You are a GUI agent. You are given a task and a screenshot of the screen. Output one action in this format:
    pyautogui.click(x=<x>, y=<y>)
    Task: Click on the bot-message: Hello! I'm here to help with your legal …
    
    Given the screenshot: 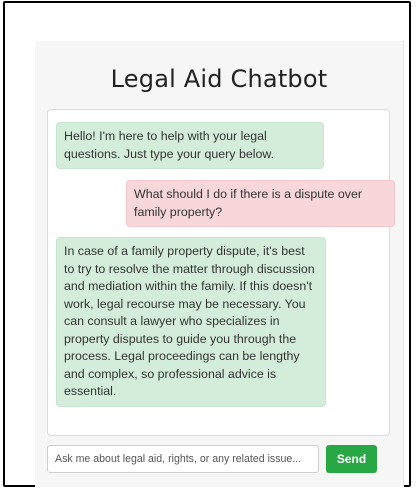 What is the action you would take?
    pyautogui.click(x=190, y=145)
    